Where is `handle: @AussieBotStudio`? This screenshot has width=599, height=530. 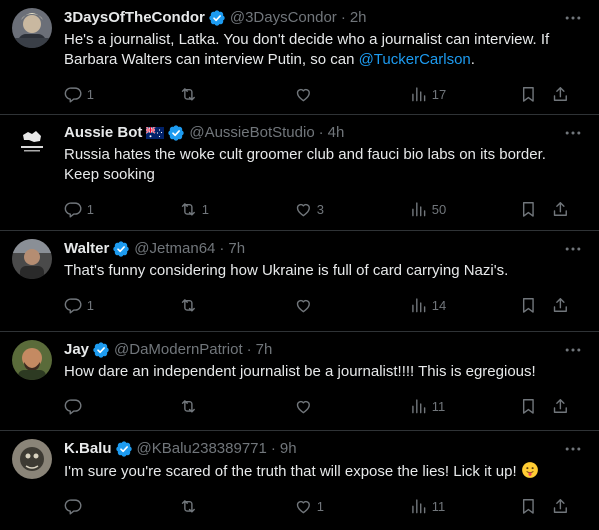
handle: @AussieBotStudio is located at coordinates (251, 133).